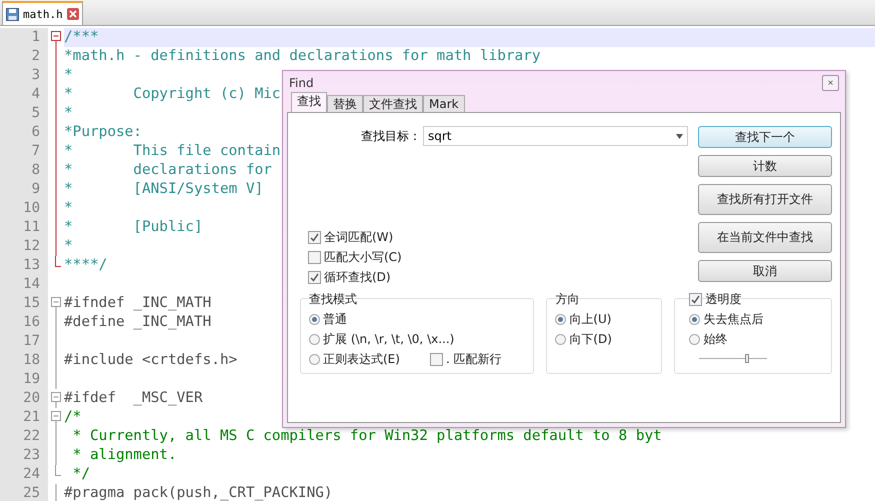 Image resolution: width=875 pixels, height=501 pixels. Describe the element at coordinates (590, 319) in the screenshot. I see `radio-label: 向上(U)` at that location.